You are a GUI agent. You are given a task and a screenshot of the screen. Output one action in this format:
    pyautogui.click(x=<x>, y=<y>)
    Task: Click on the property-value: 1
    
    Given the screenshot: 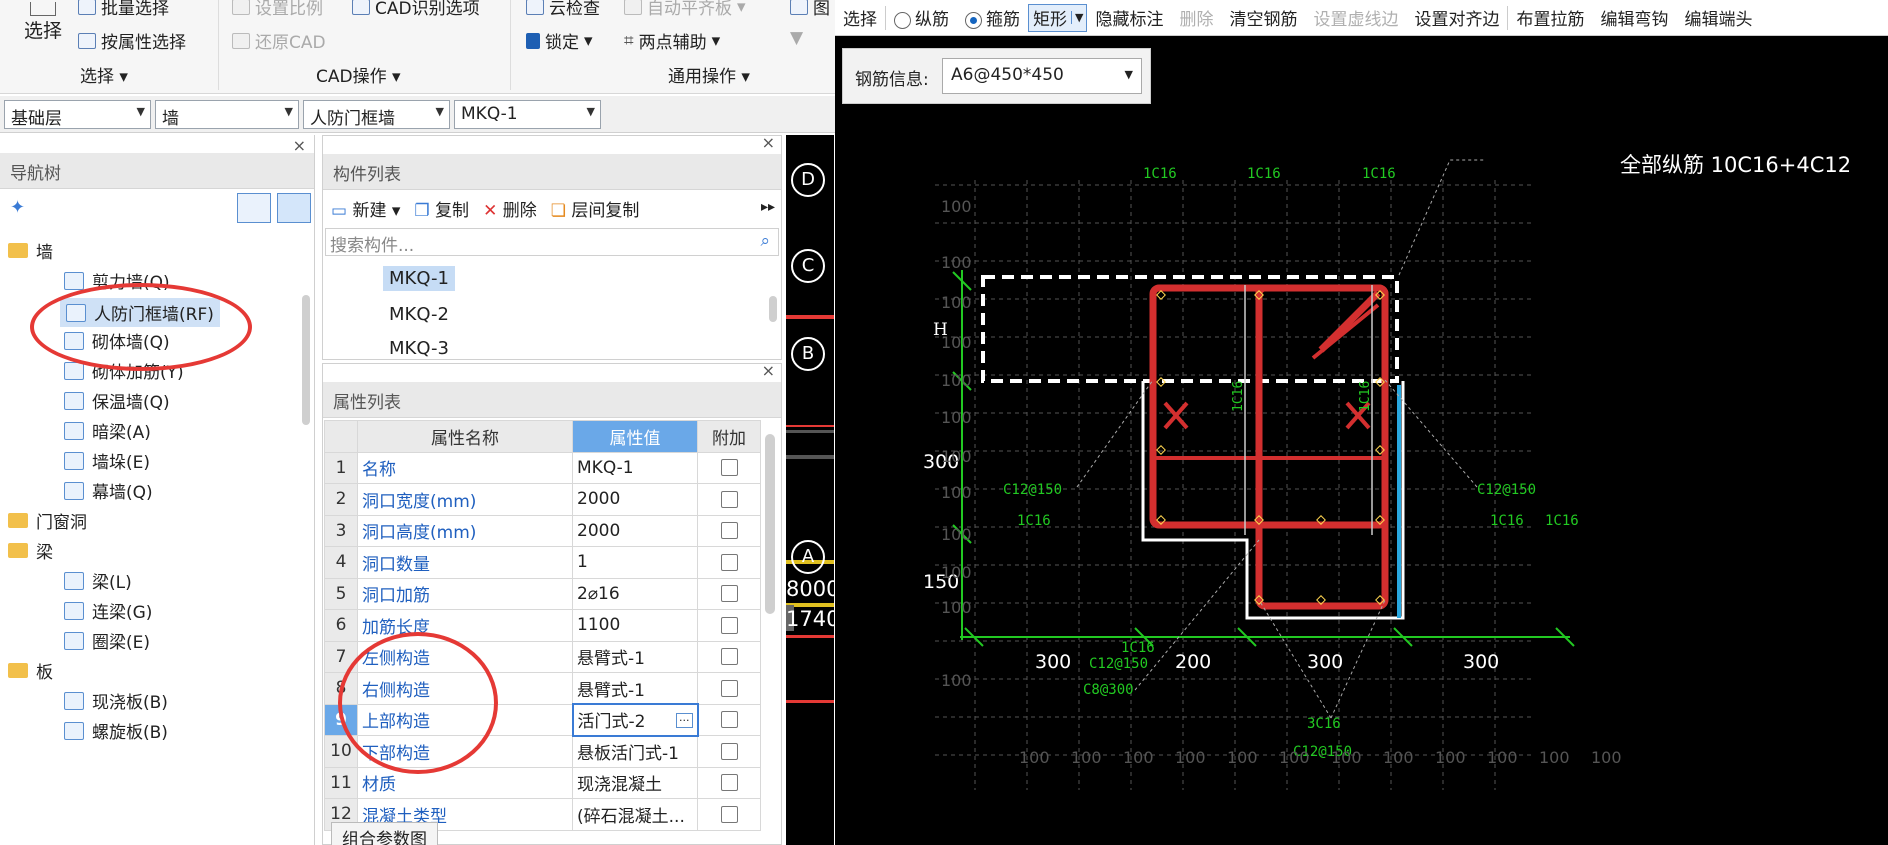 What is the action you would take?
    pyautogui.click(x=635, y=562)
    